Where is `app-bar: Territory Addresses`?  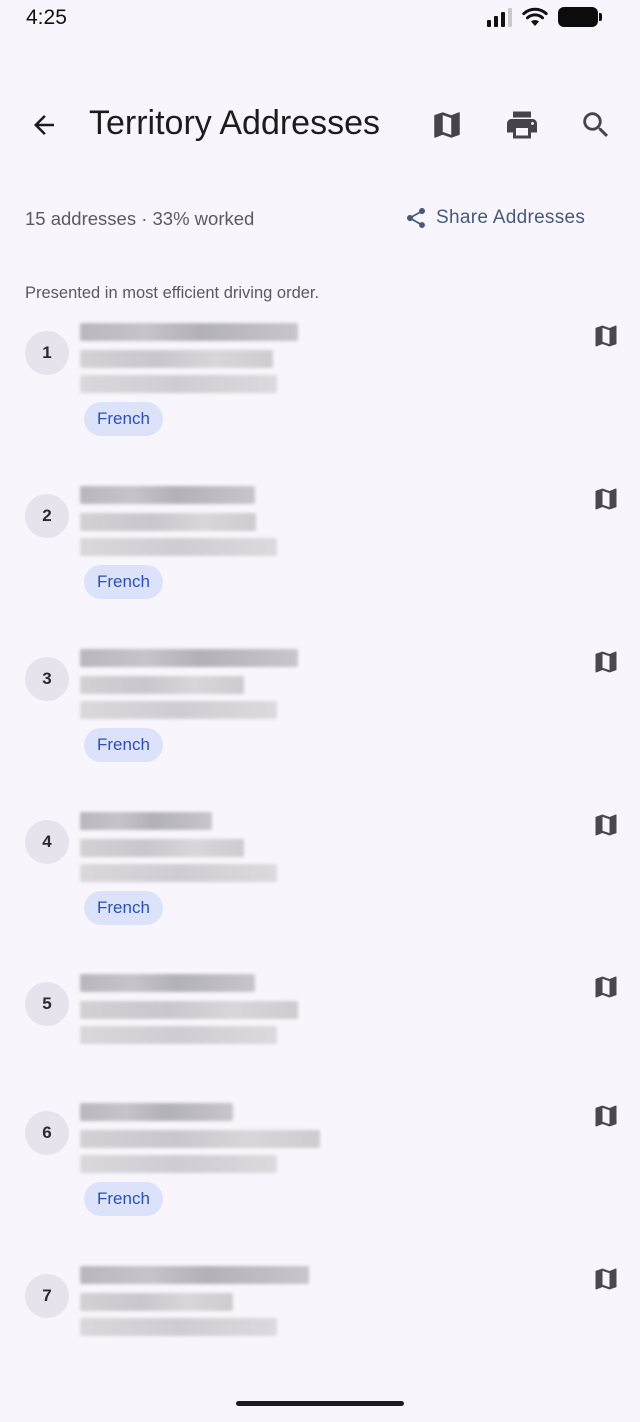 app-bar: Territory Addresses is located at coordinates (320, 125).